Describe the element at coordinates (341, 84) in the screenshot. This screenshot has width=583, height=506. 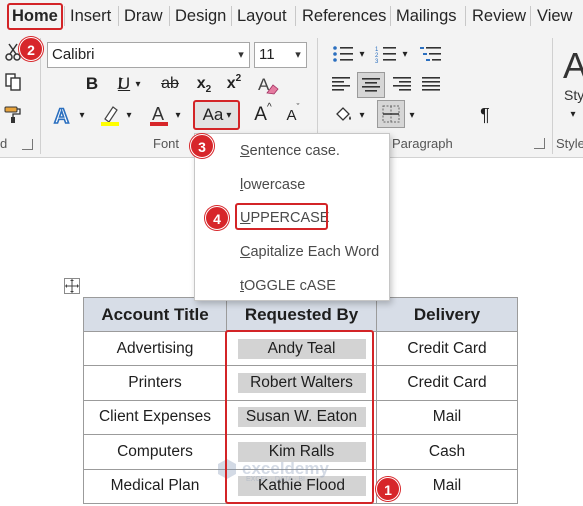
I see `align-left-icon` at that location.